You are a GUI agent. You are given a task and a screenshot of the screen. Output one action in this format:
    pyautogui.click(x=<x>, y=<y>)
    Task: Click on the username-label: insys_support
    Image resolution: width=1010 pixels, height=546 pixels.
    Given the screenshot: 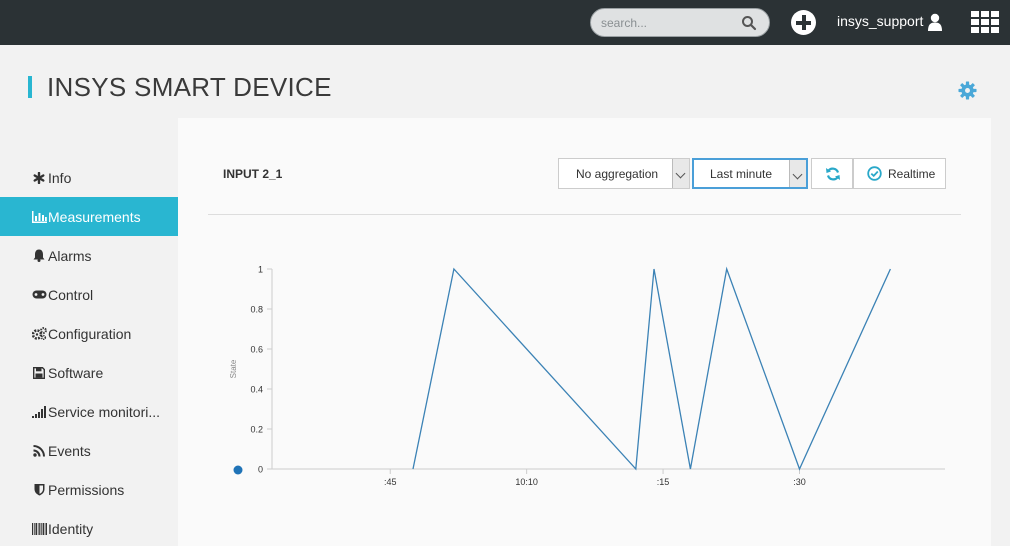 What is the action you would take?
    pyautogui.click(x=880, y=21)
    